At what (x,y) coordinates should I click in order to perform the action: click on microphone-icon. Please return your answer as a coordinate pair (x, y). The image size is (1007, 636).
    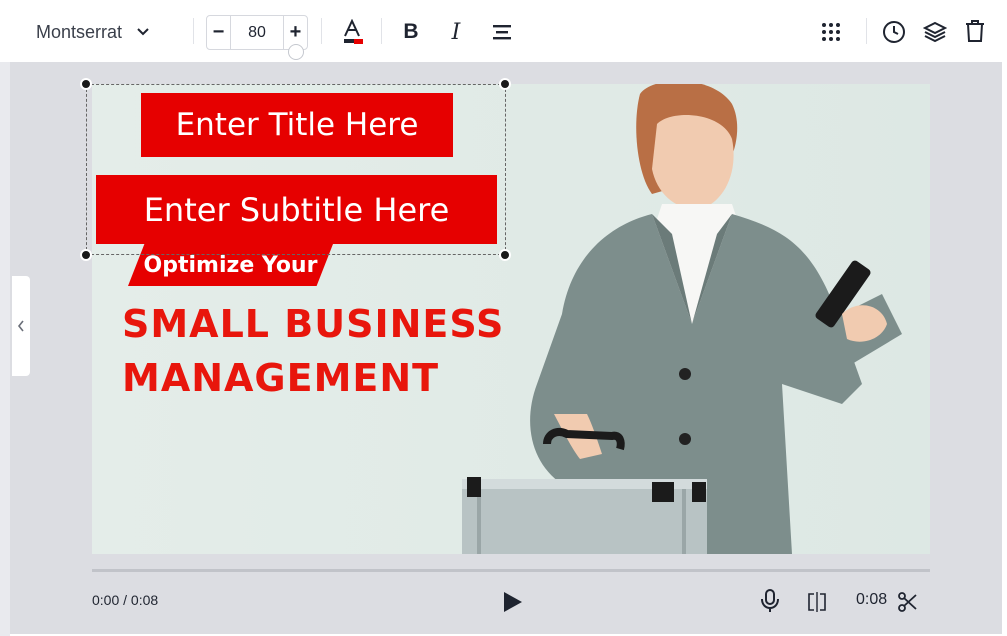
    Looking at the image, I should click on (770, 600).